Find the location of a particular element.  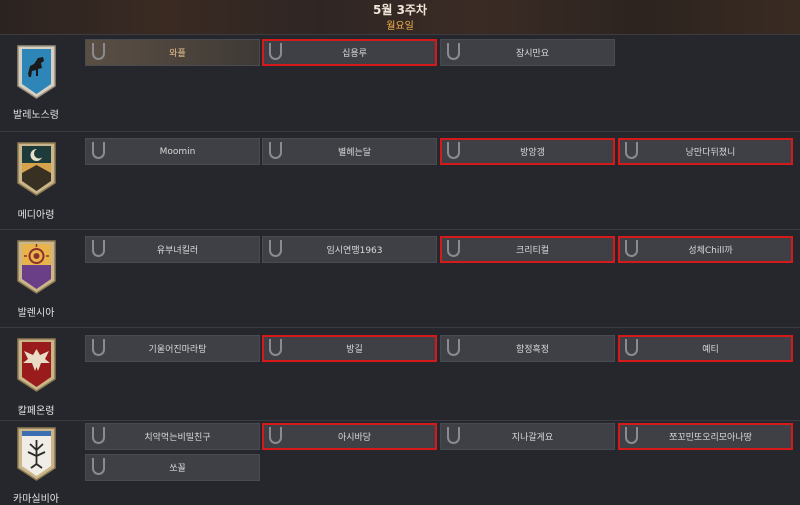

guild-slot: 낭만다뒤졌니 is located at coordinates (705, 151).